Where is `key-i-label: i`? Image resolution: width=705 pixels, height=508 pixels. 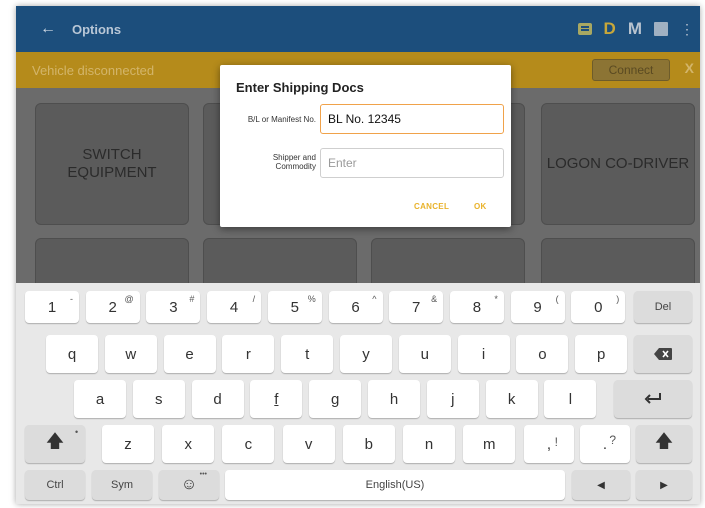
key-i-label: i is located at coordinates (483, 354).